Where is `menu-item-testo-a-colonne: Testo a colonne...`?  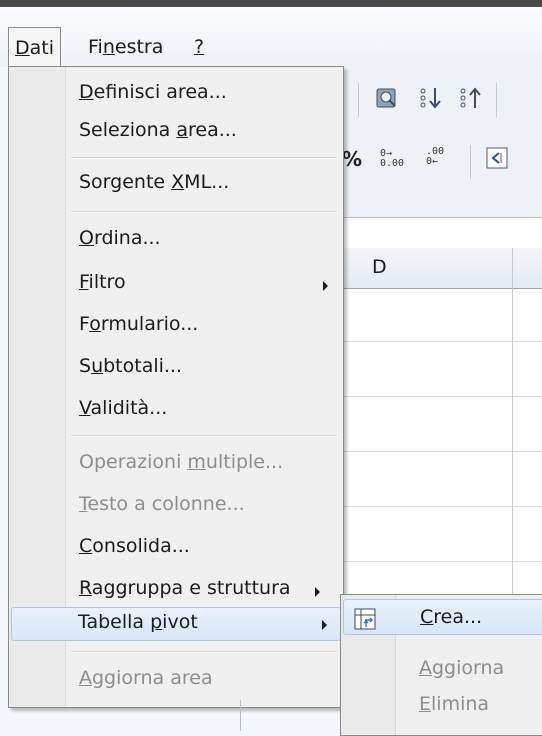
menu-item-testo-a-colonne: Testo a colonne... is located at coordinates (176, 506).